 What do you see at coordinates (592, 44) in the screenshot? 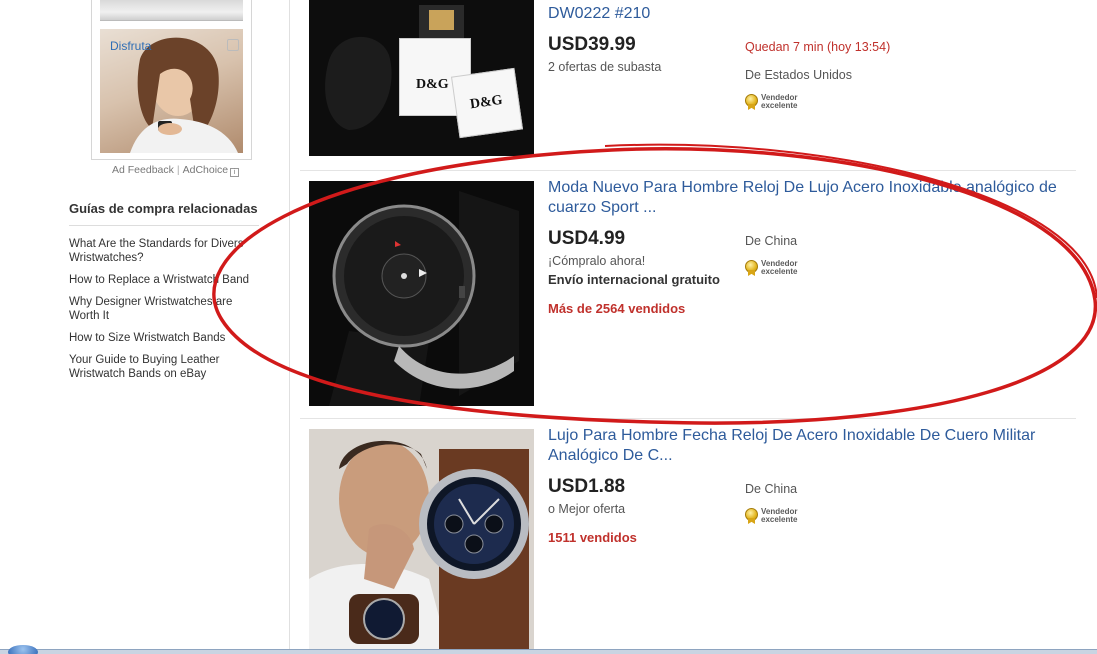
I see `listing-price: USD39.99` at bounding box center [592, 44].